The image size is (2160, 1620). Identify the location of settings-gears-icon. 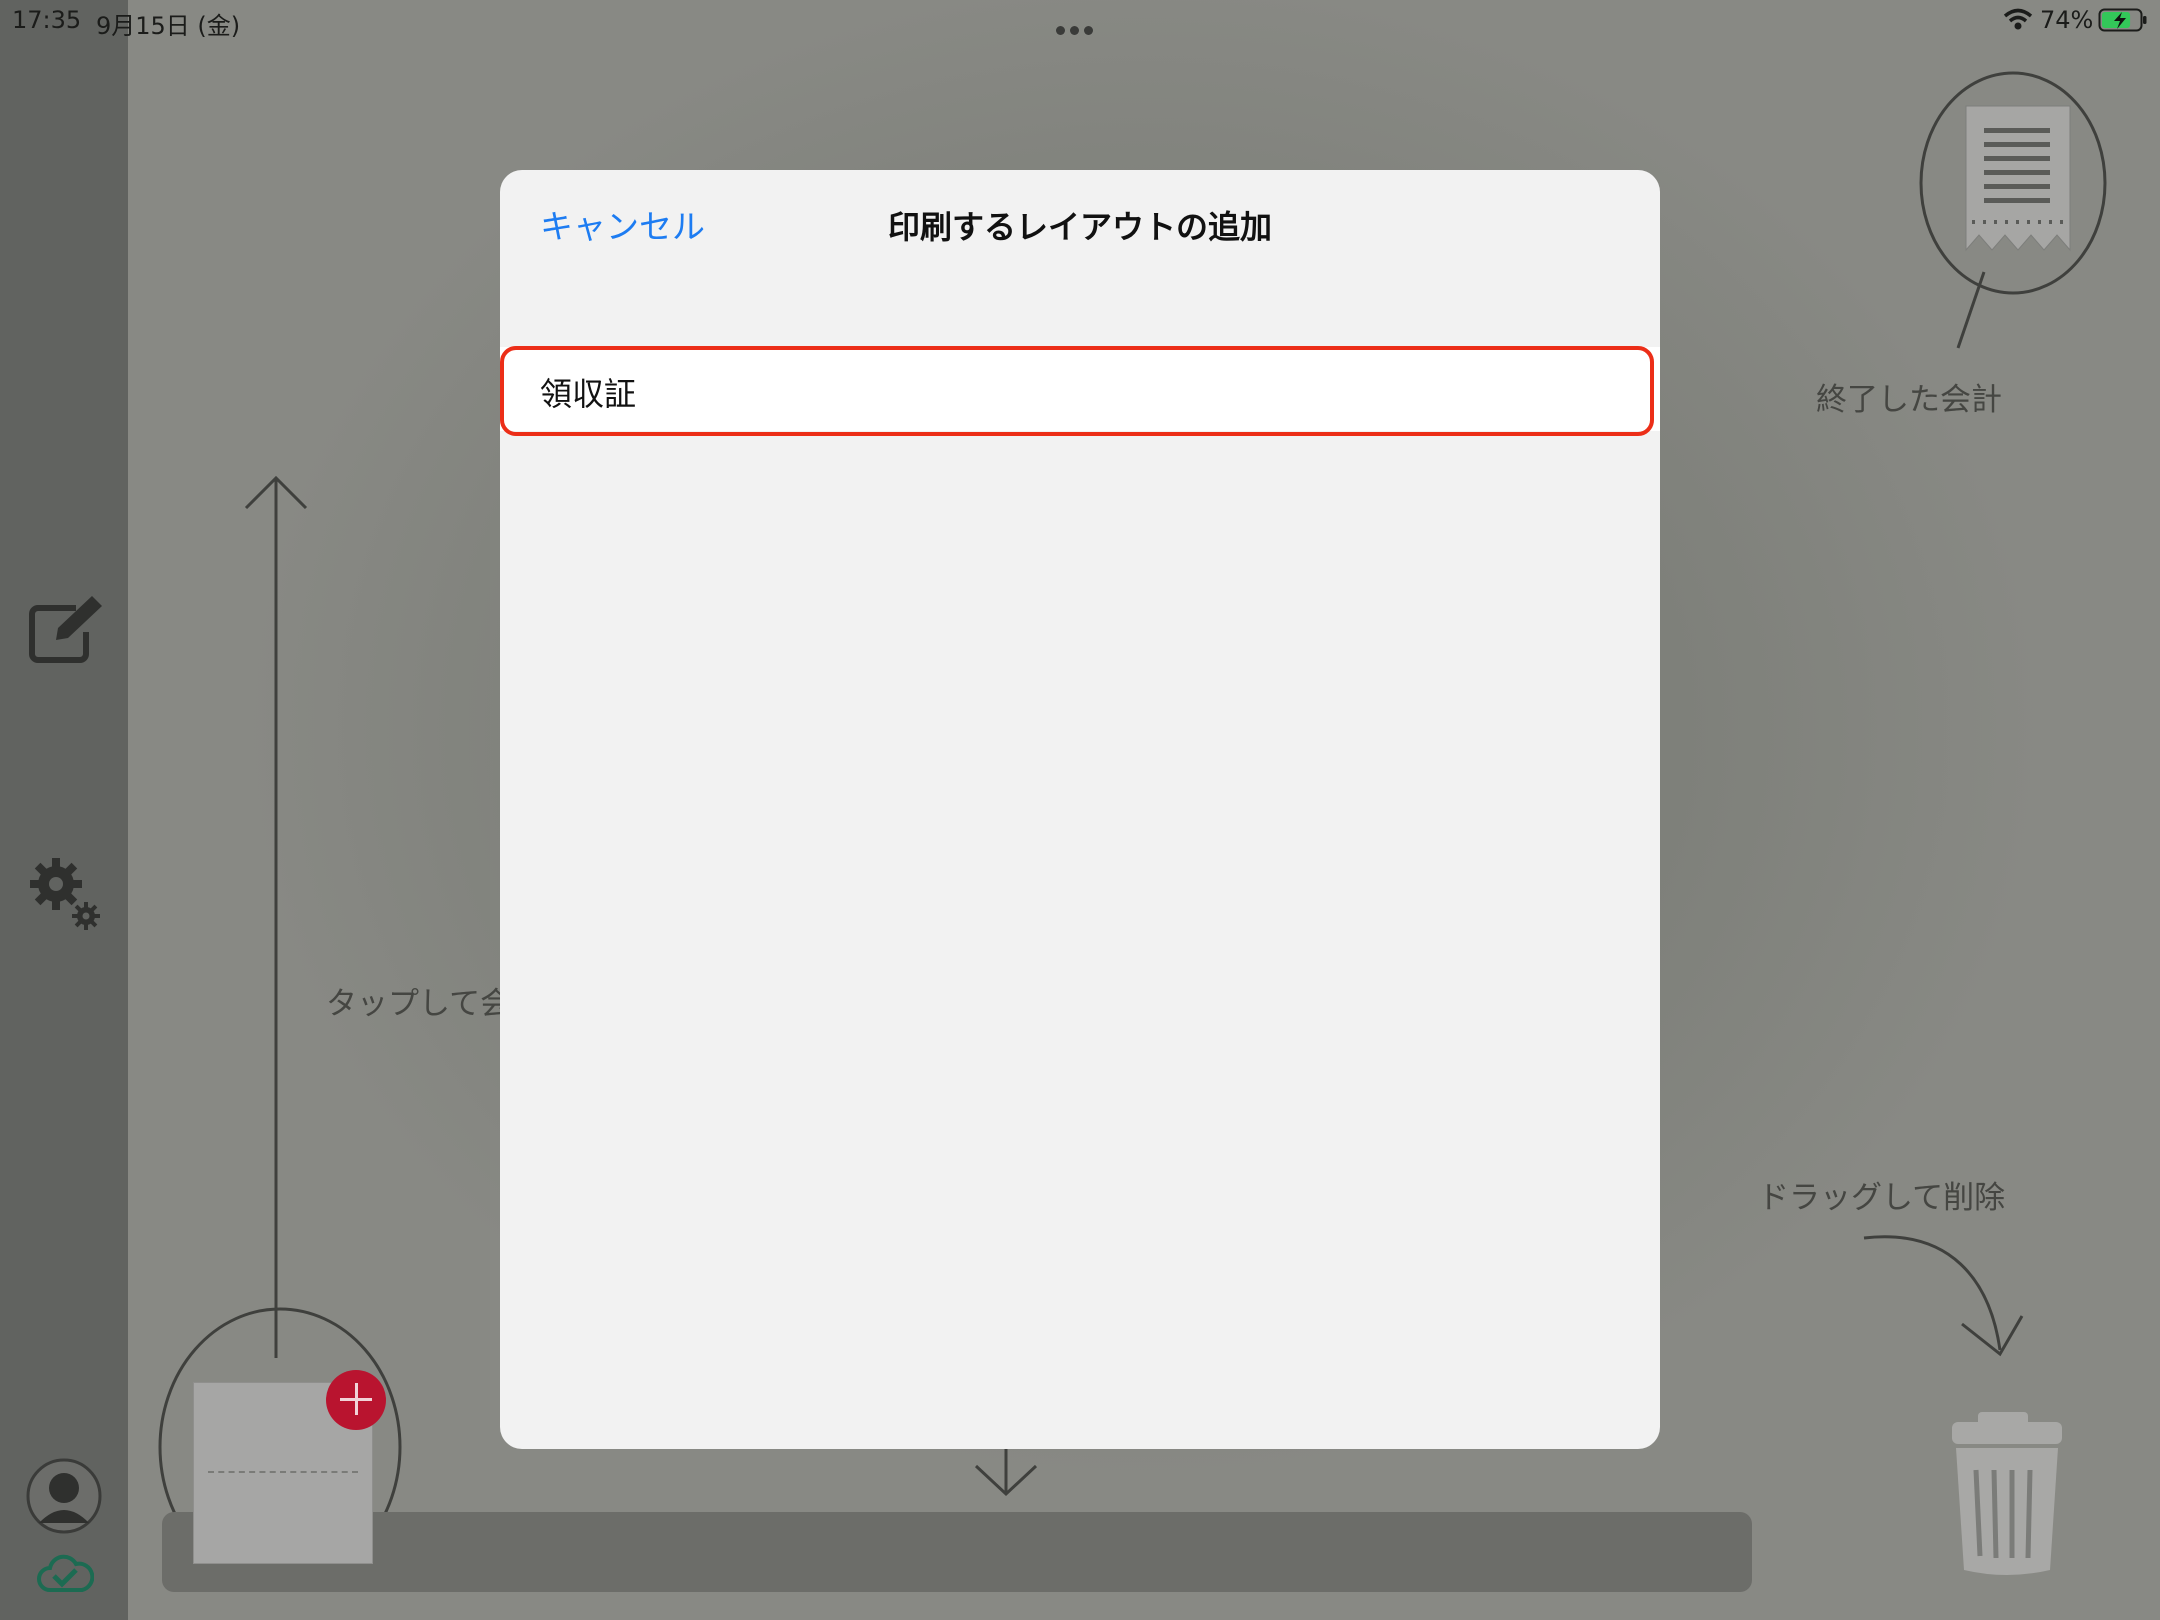
(65, 894).